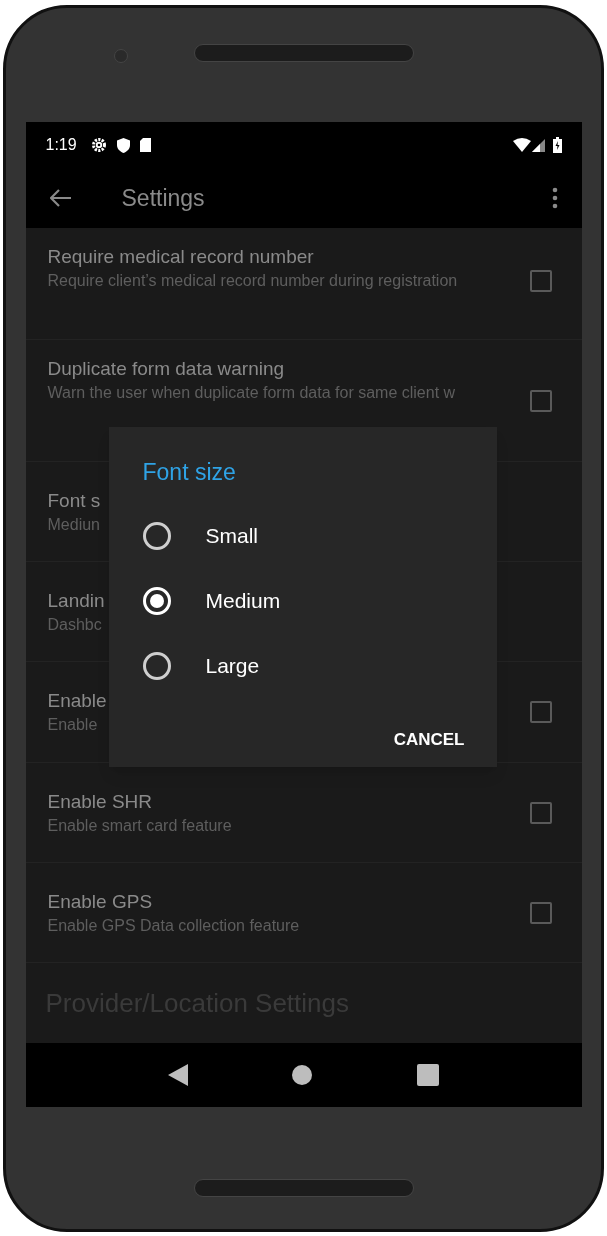  What do you see at coordinates (100, 901) in the screenshot?
I see `setting-title: Enable GPS` at bounding box center [100, 901].